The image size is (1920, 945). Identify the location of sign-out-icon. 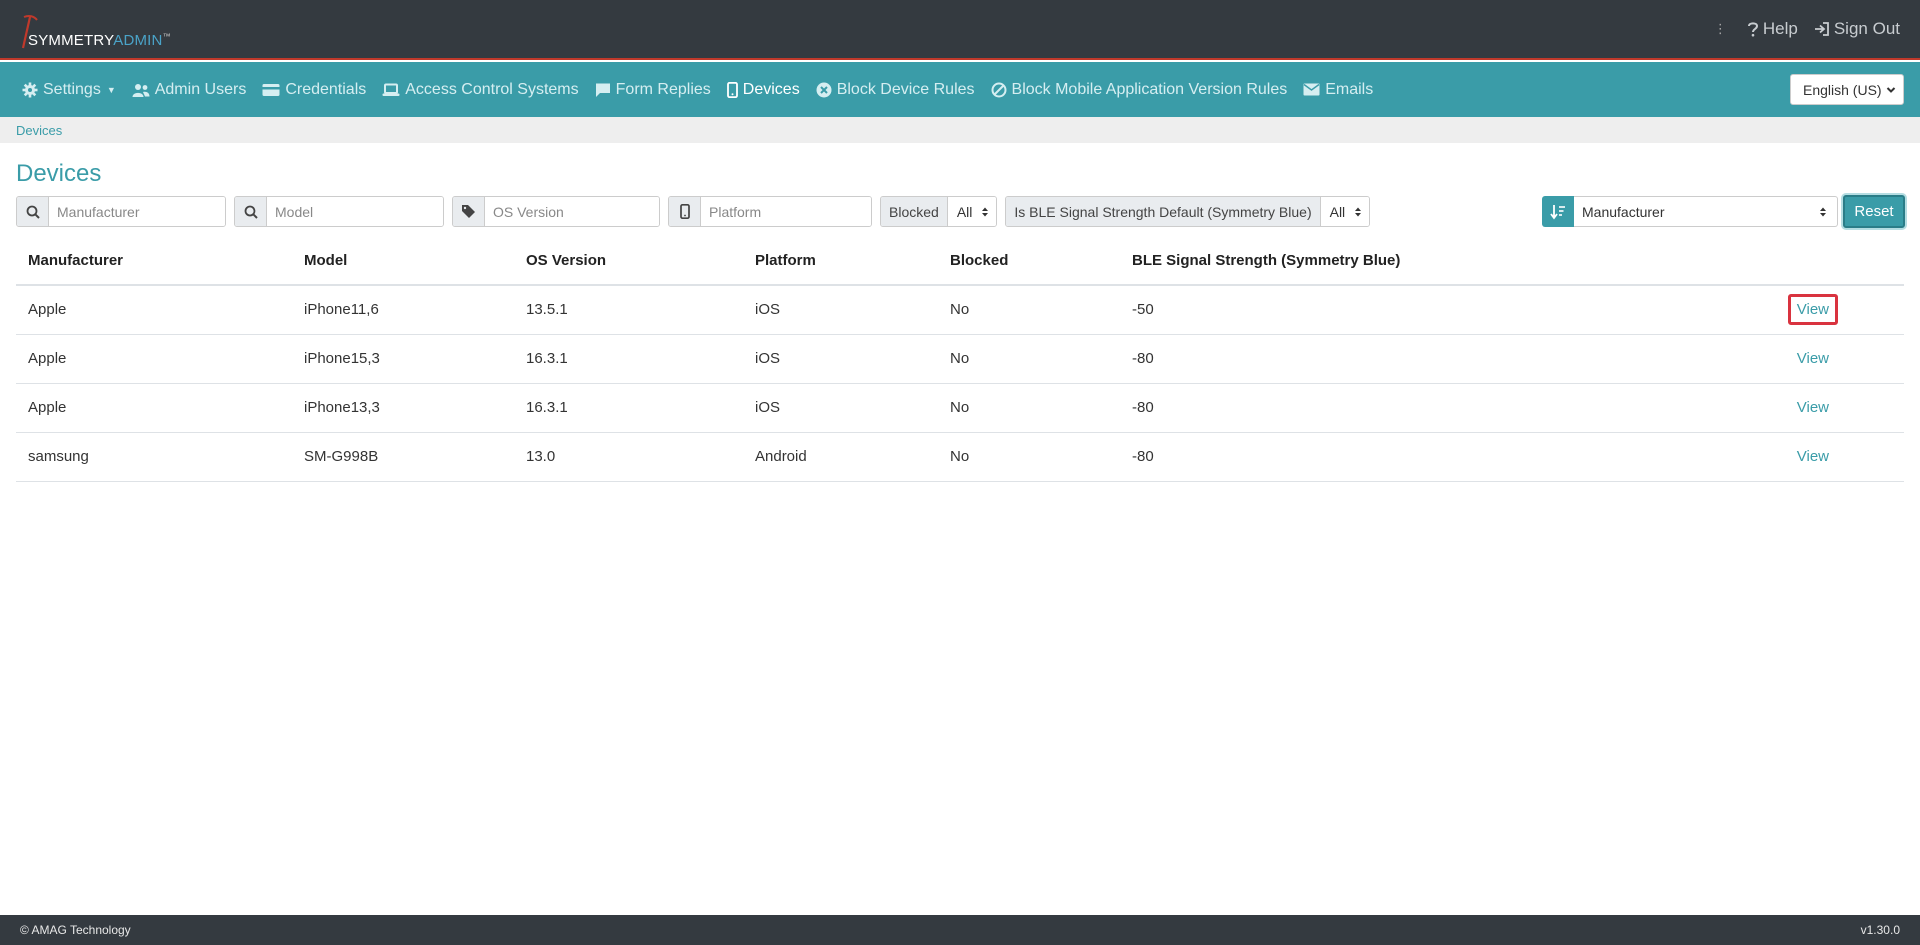
(1821, 29).